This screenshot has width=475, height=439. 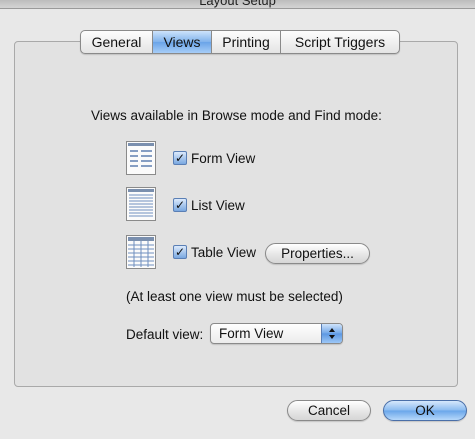 What do you see at coordinates (182, 42) in the screenshot?
I see `tab-views: Views` at bounding box center [182, 42].